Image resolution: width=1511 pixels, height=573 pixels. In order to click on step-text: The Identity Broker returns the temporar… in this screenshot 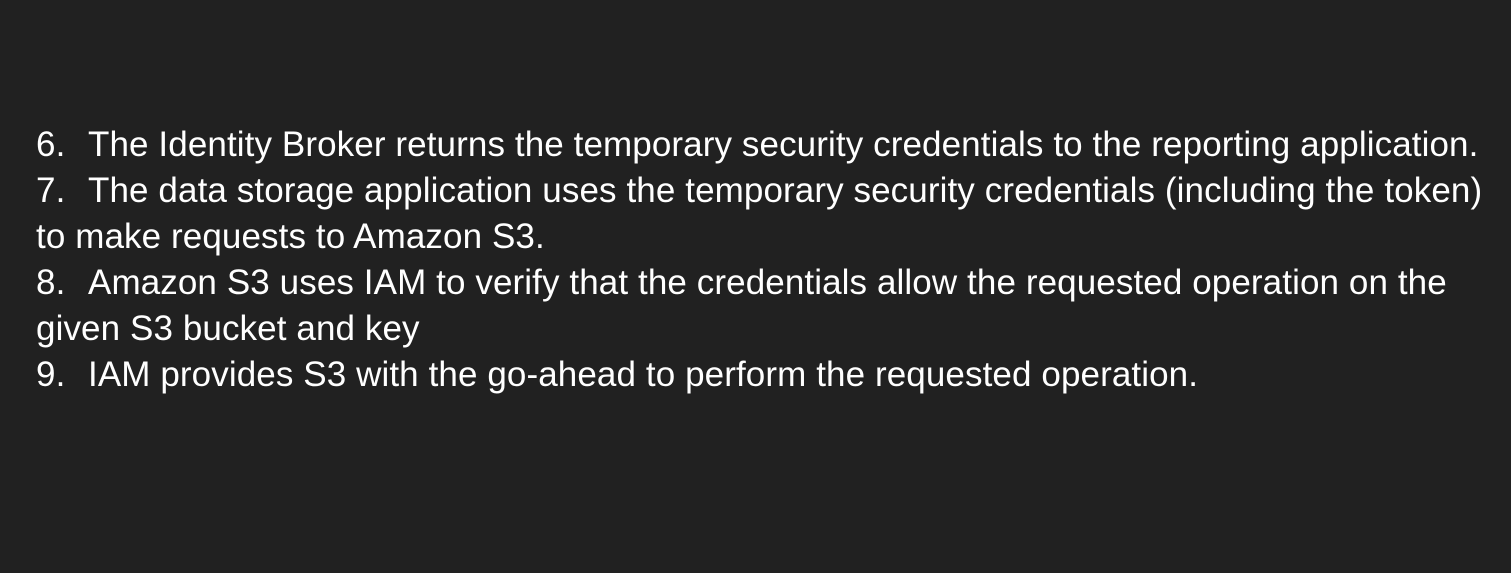, I will do `click(783, 144)`.